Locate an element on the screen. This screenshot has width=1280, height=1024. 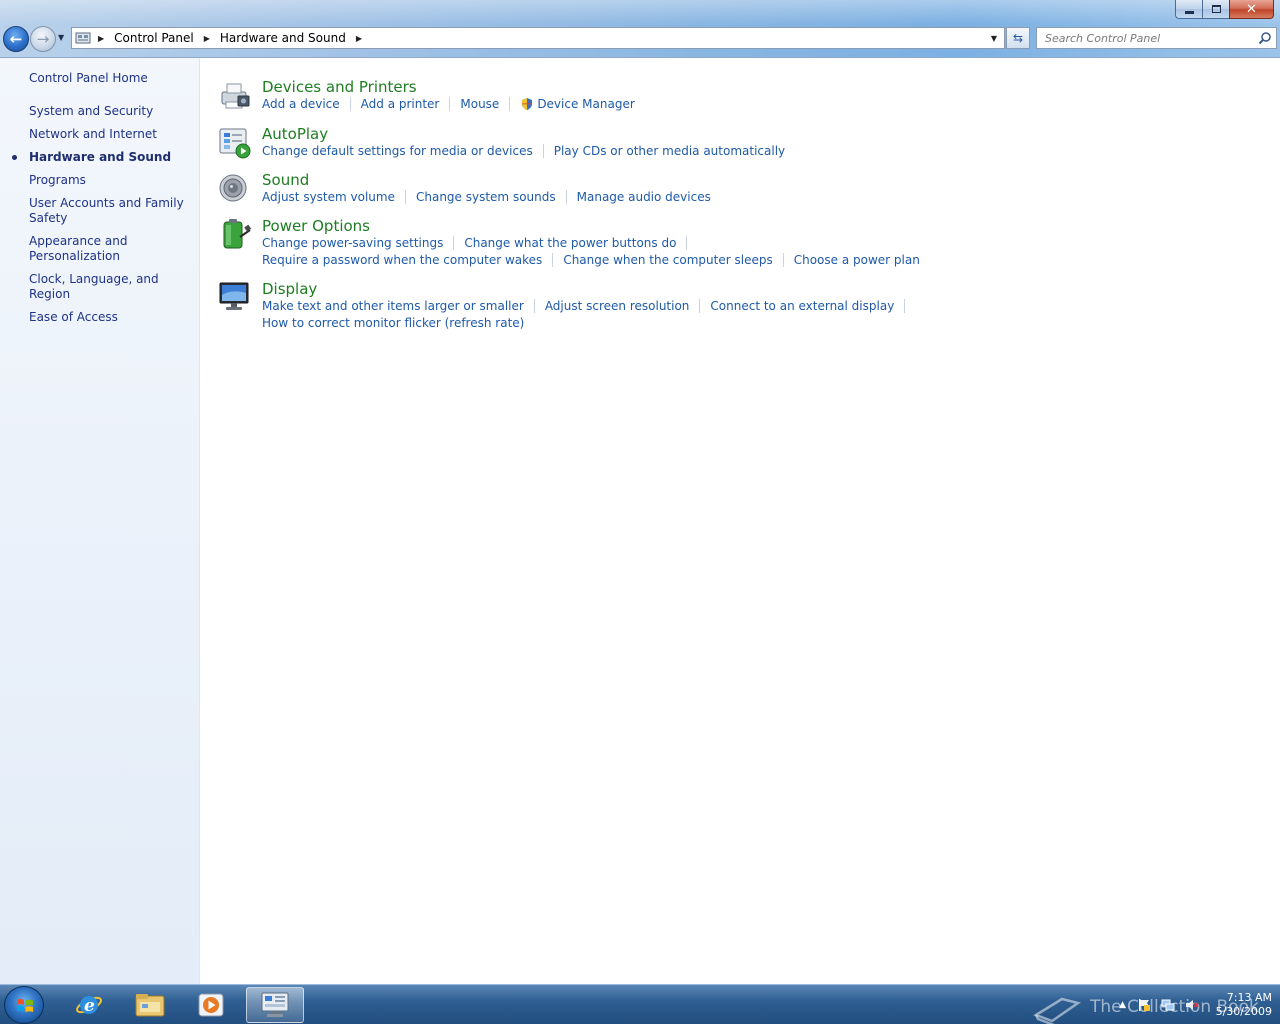
change-power-buttons-link: Change what the power buttons do is located at coordinates (570, 243).